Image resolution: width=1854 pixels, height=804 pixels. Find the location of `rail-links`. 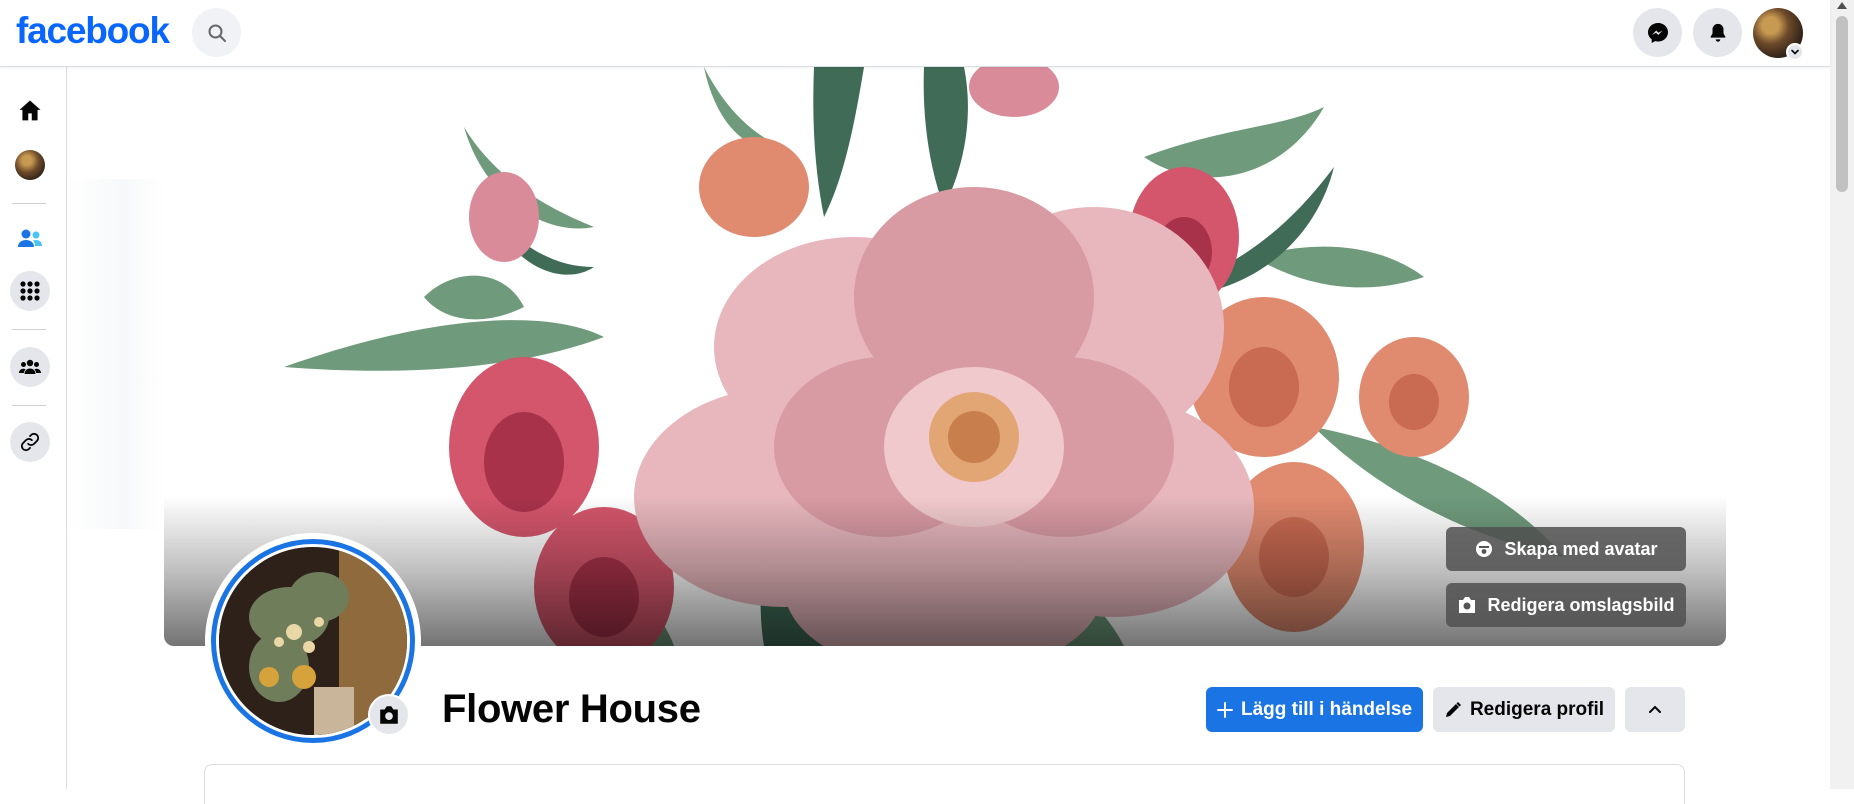

rail-links is located at coordinates (30, 442).